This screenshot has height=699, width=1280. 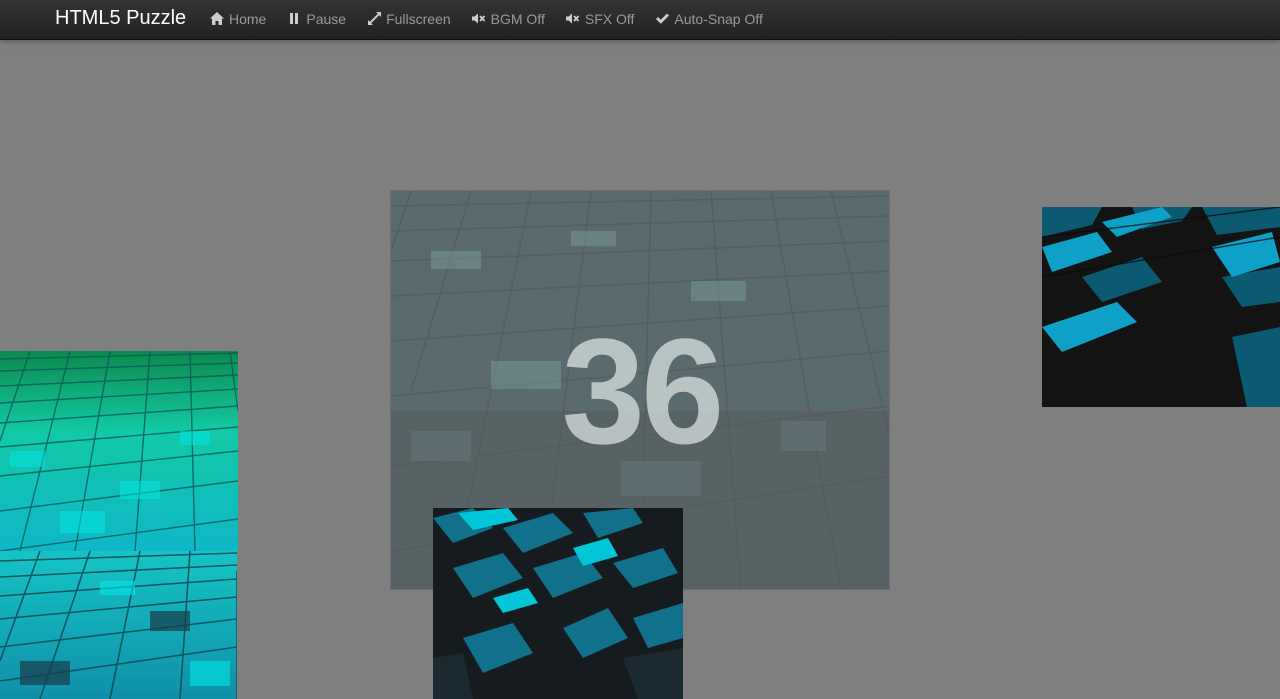 What do you see at coordinates (217, 19) in the screenshot?
I see `home-icon` at bounding box center [217, 19].